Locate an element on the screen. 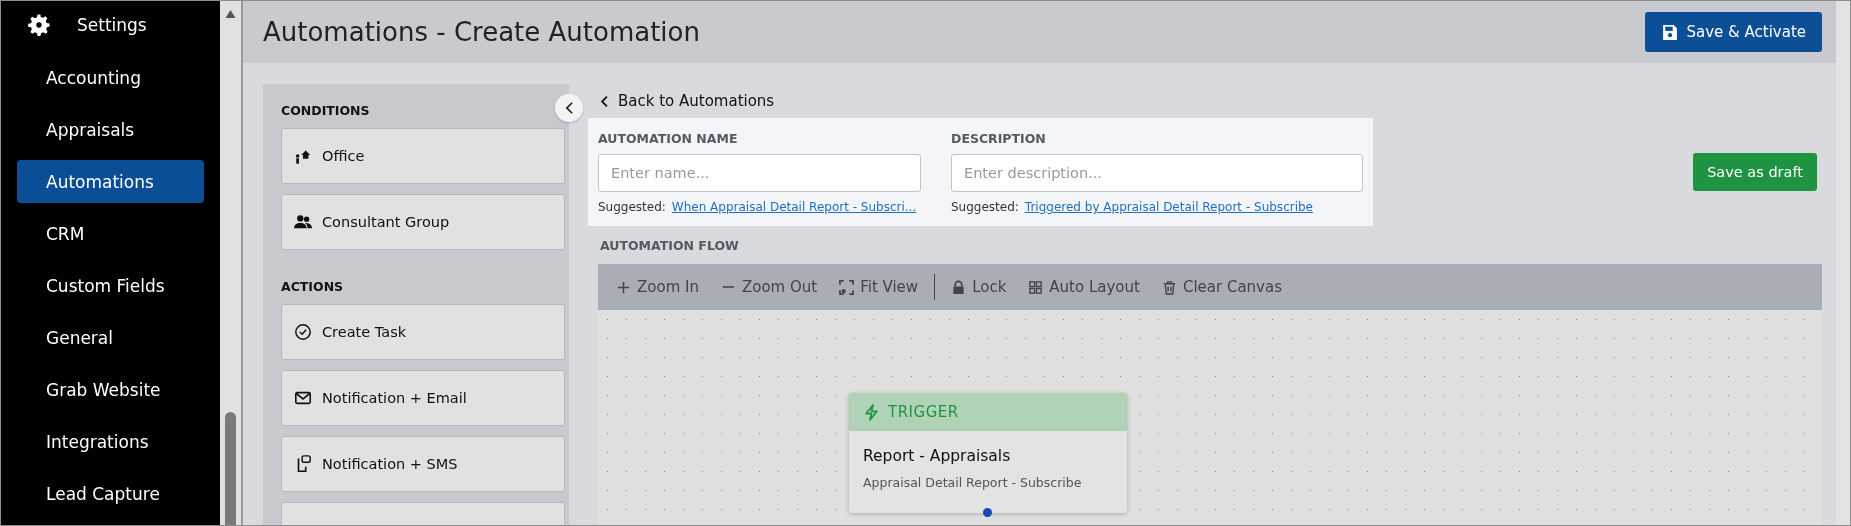 The height and width of the screenshot is (526, 1851). minus-icon is located at coordinates (728, 287).